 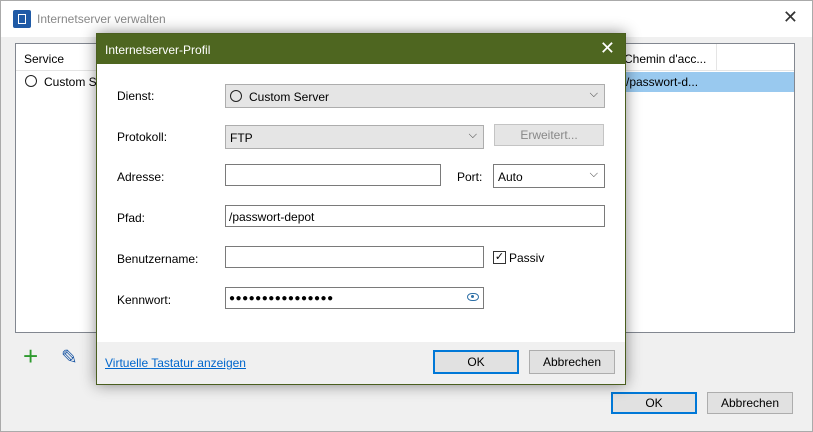 I want to click on close-icon: ✕, so click(x=790, y=17).